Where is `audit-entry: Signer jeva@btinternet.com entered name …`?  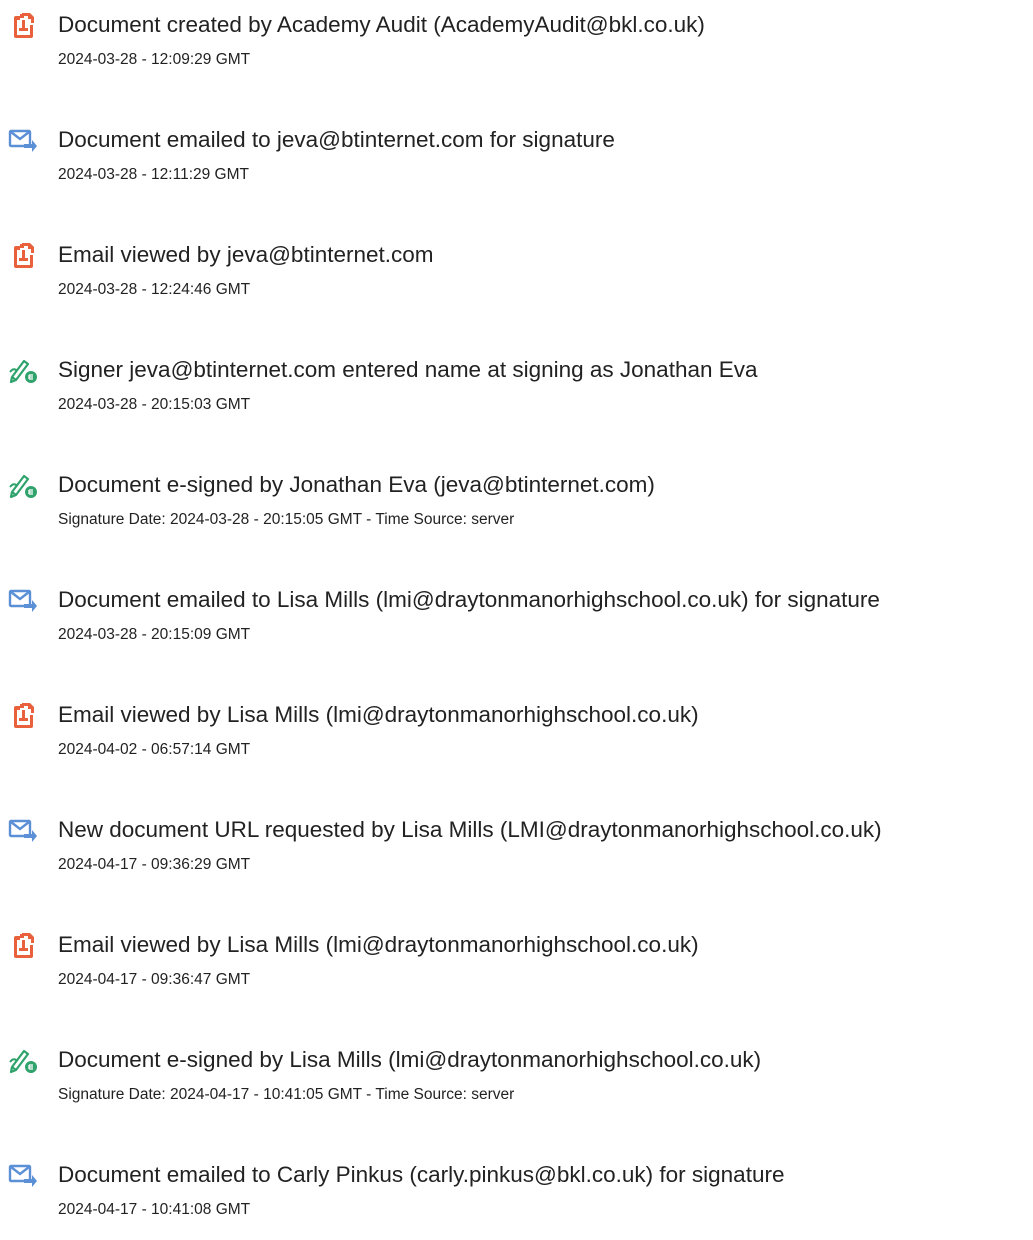
audit-entry: Signer jeva@btinternet.com entered name … is located at coordinates (520, 395).